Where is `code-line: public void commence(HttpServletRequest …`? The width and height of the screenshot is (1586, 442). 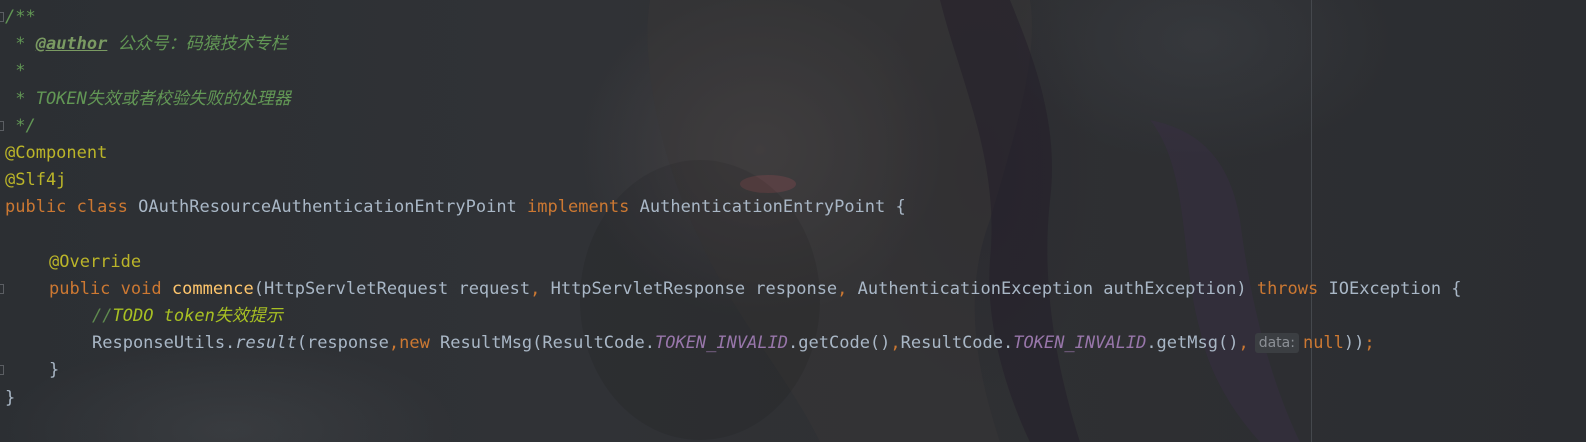 code-line: public void commence(HttpServletRequest … is located at coordinates (793, 289).